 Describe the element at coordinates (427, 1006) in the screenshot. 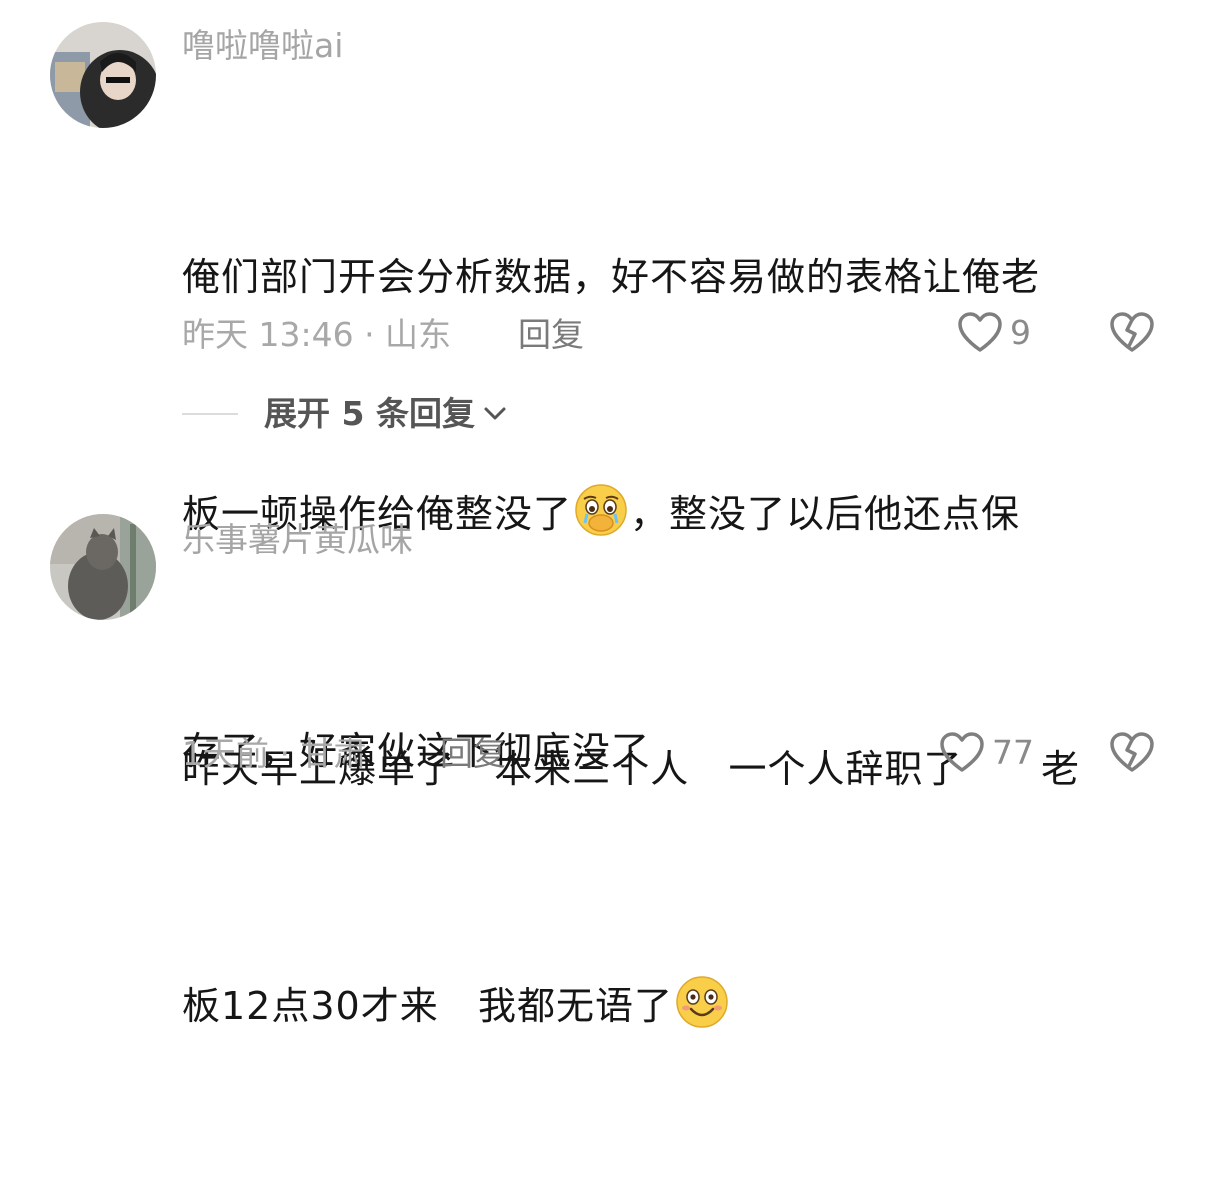

I see `comment-text-part: 板12点30才来 我都无语了` at that location.